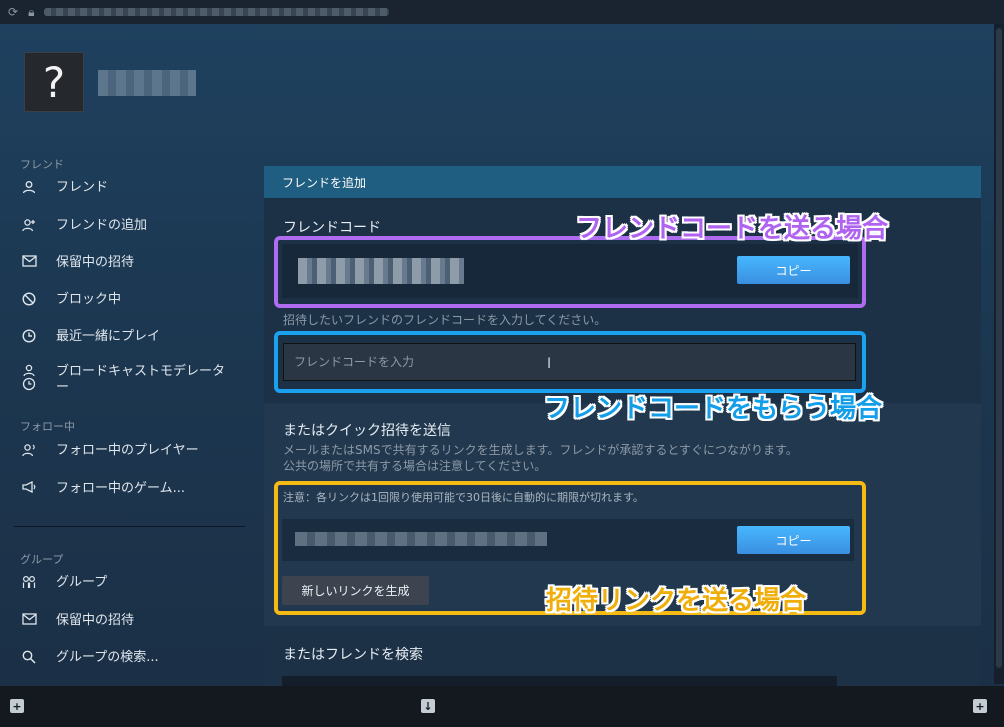 This screenshot has width=1004, height=727. Describe the element at coordinates (29, 659) in the screenshot. I see `search-icon` at that location.